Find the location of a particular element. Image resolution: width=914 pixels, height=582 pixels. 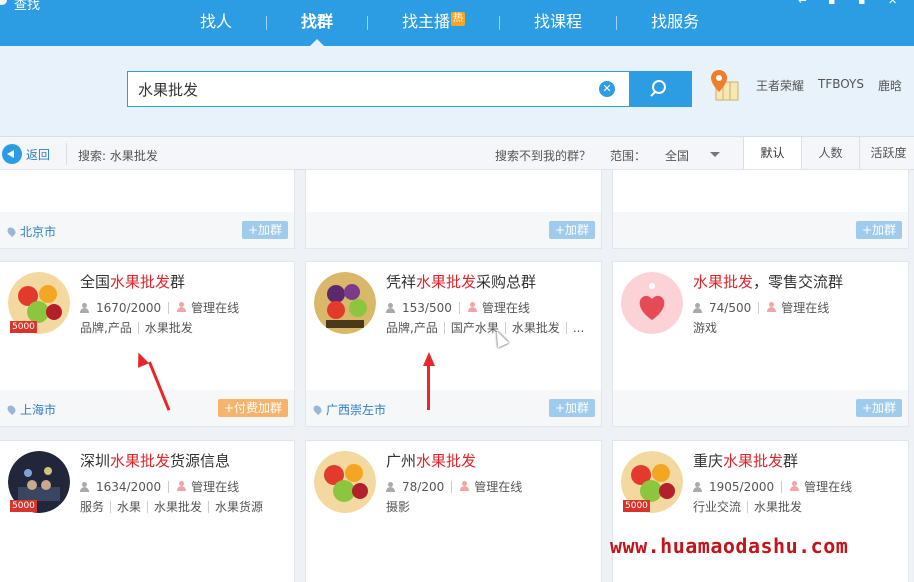

hot-tag: TFBOYS is located at coordinates (841, 85).